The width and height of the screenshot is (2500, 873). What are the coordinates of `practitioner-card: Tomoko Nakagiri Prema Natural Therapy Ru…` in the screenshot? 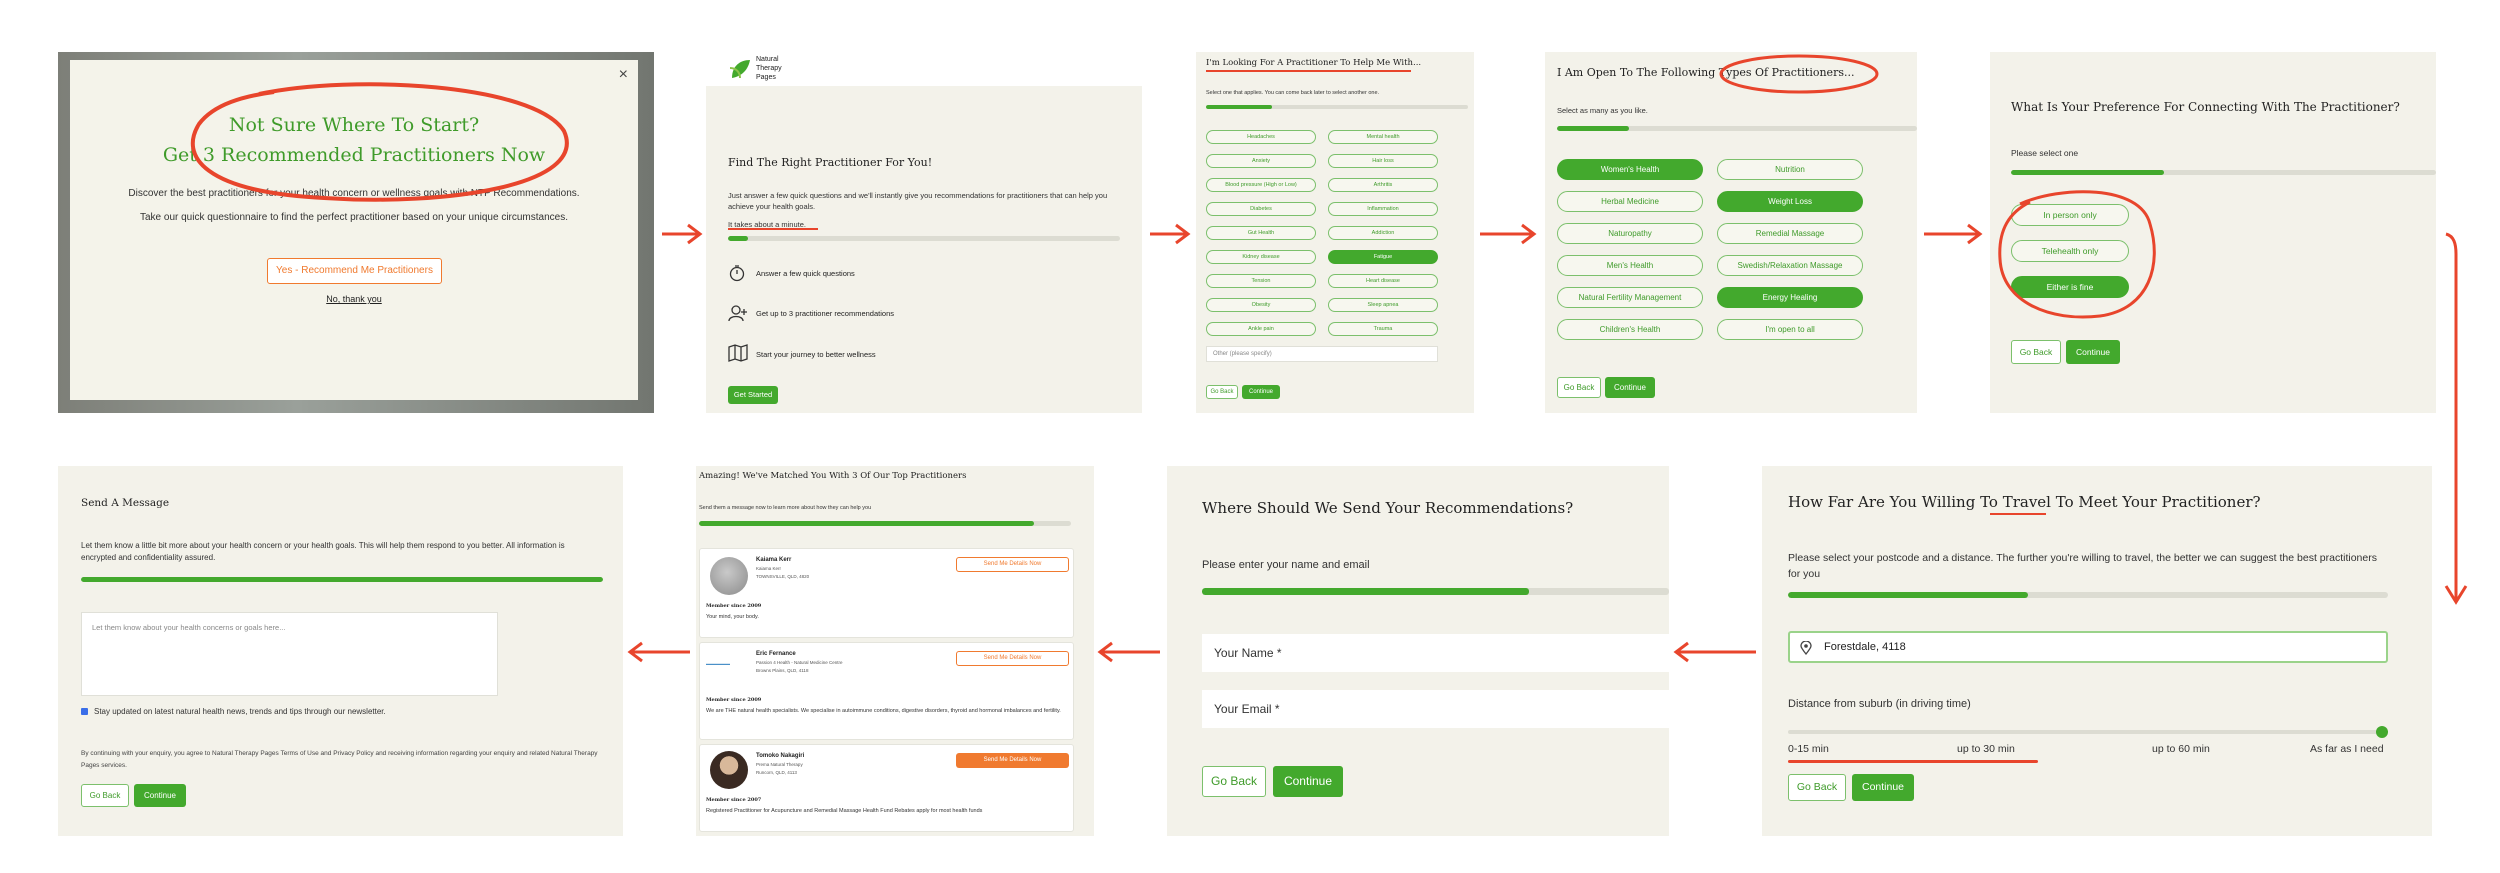 It's located at (886, 788).